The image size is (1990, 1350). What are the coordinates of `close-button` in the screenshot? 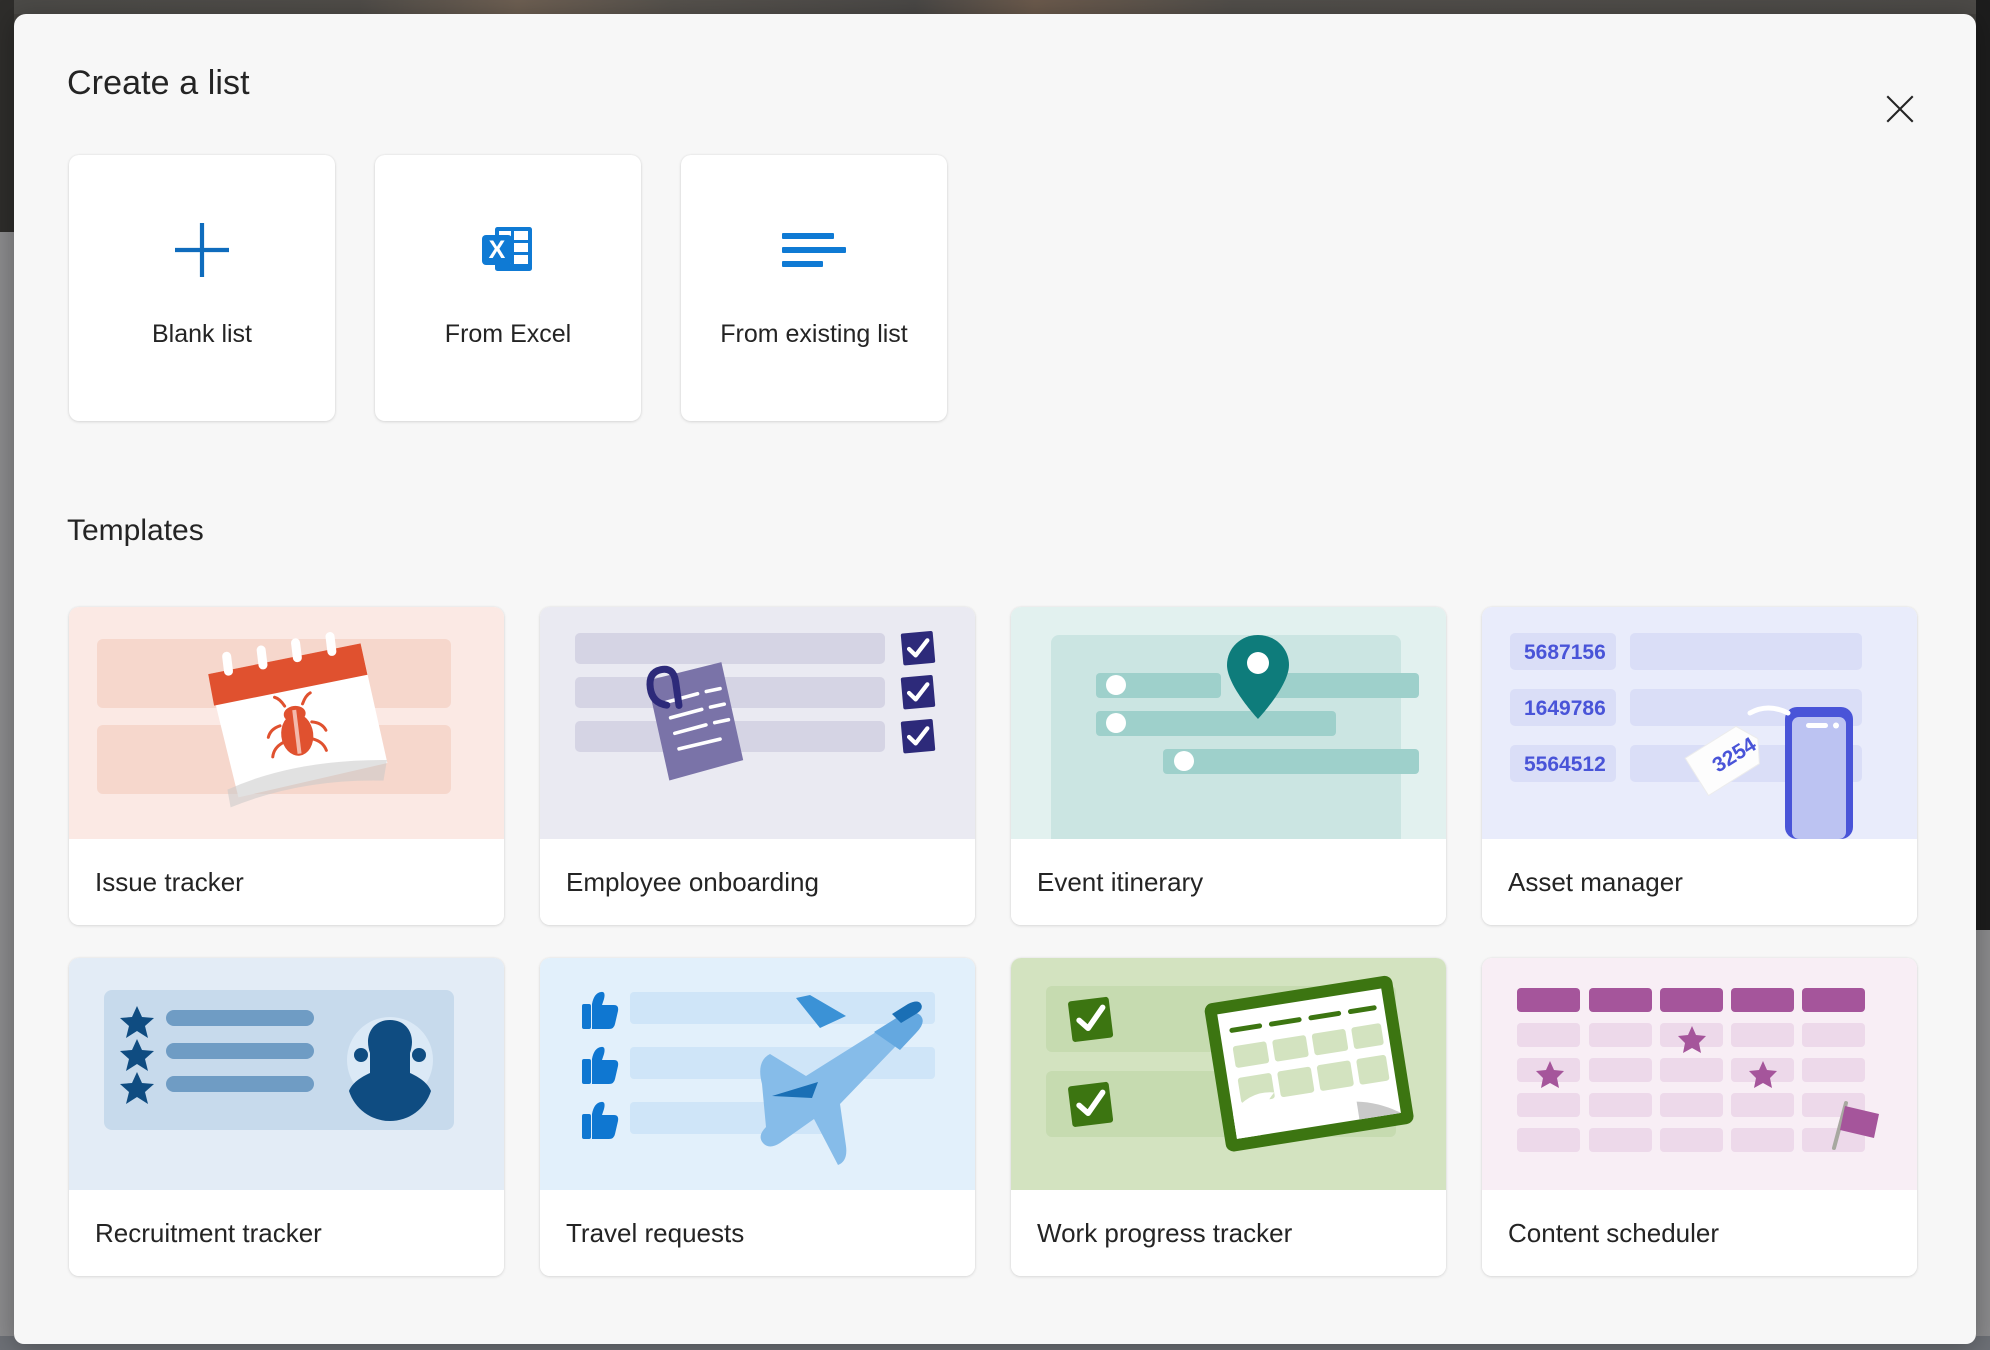 It's located at (1900, 109).